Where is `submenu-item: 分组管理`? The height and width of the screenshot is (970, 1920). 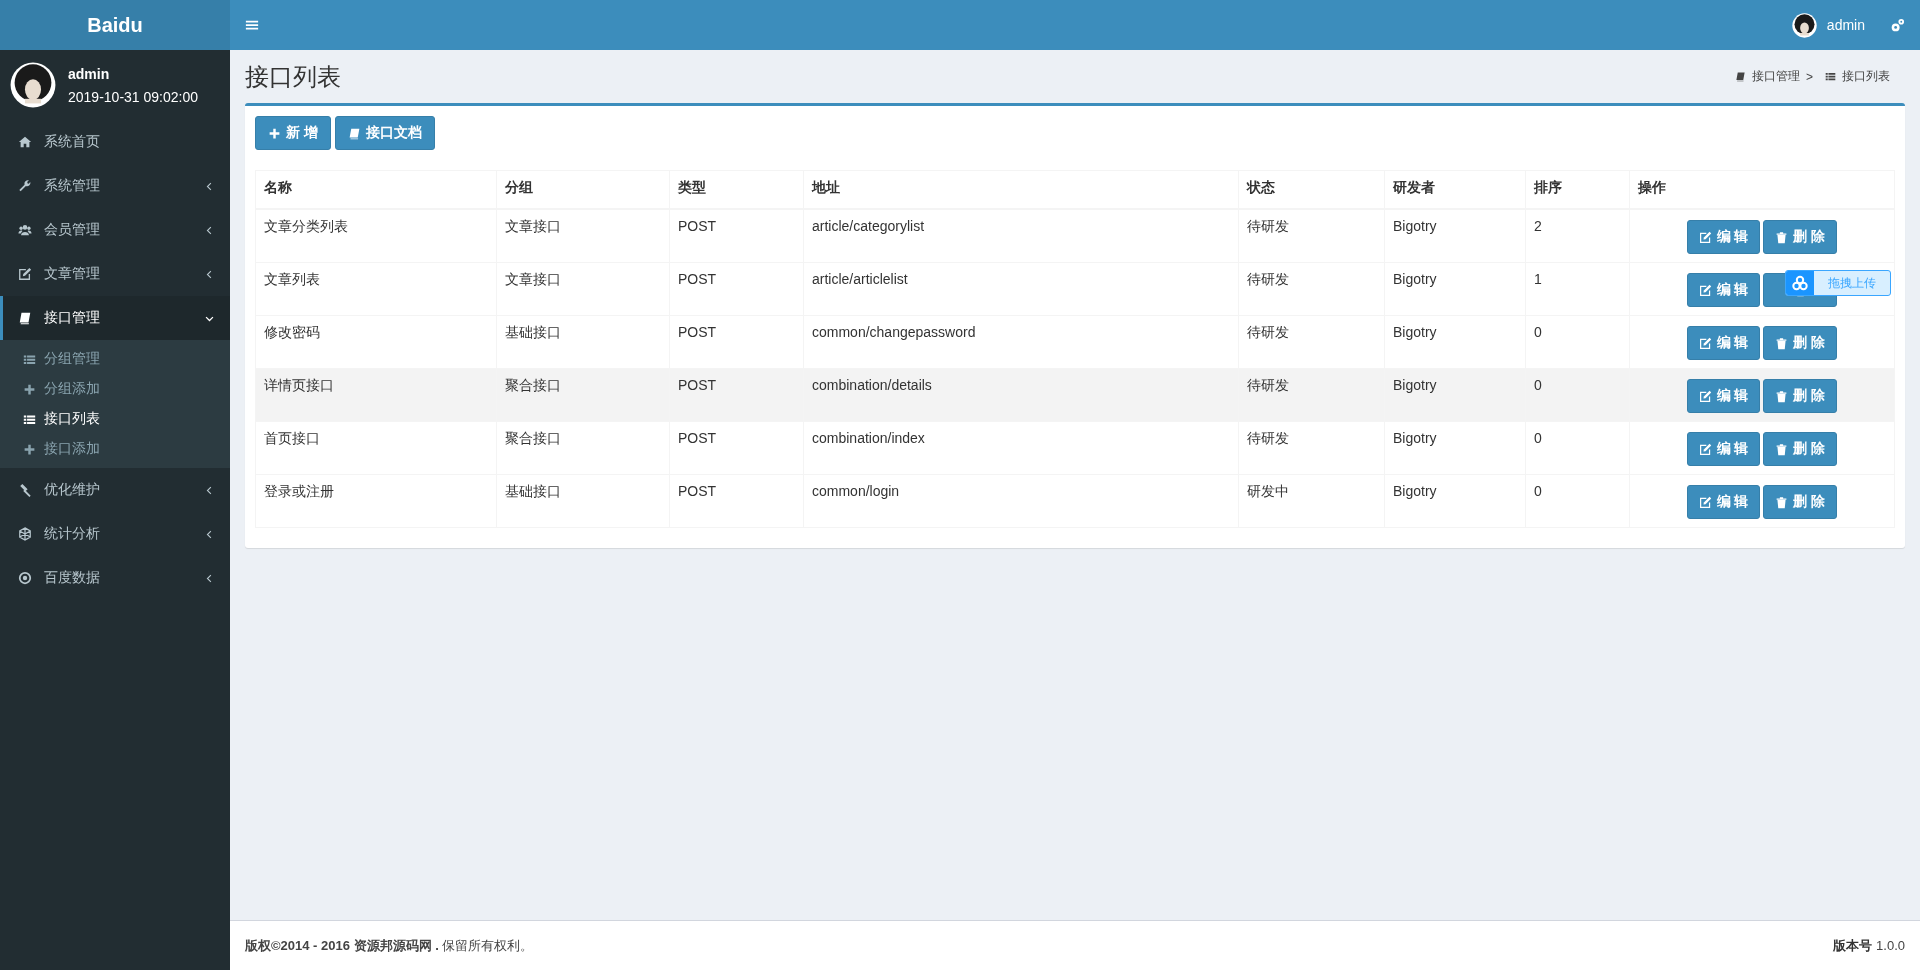
submenu-item: 分组管理 is located at coordinates (115, 359).